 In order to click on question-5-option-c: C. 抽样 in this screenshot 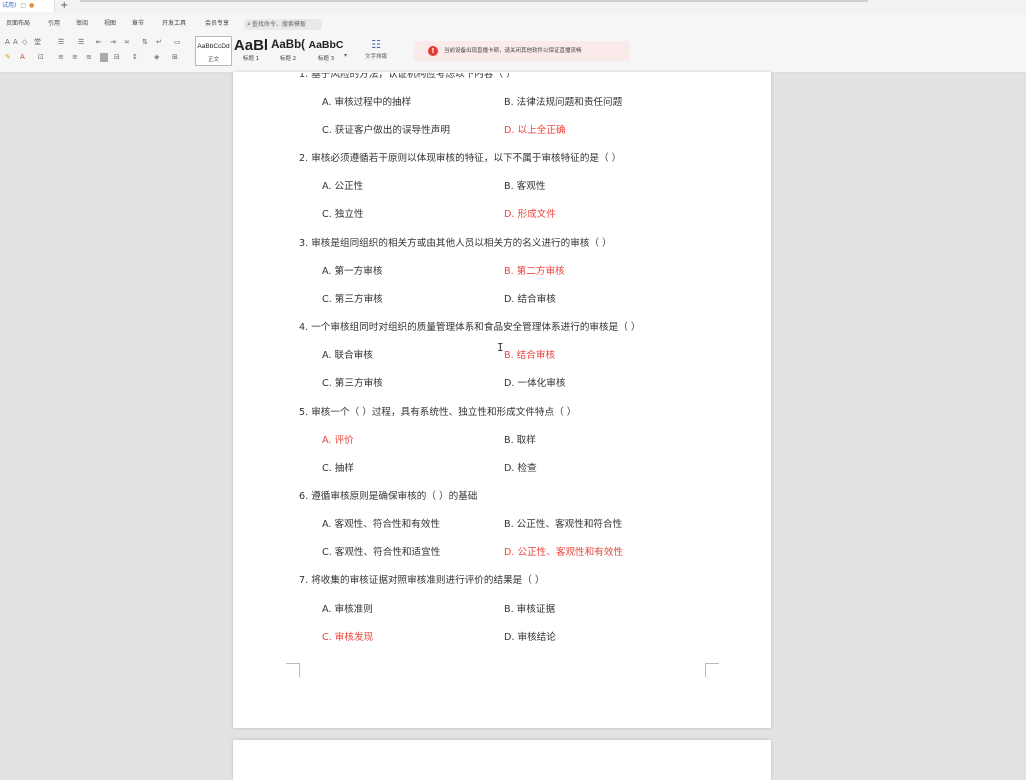, I will do `click(338, 468)`.